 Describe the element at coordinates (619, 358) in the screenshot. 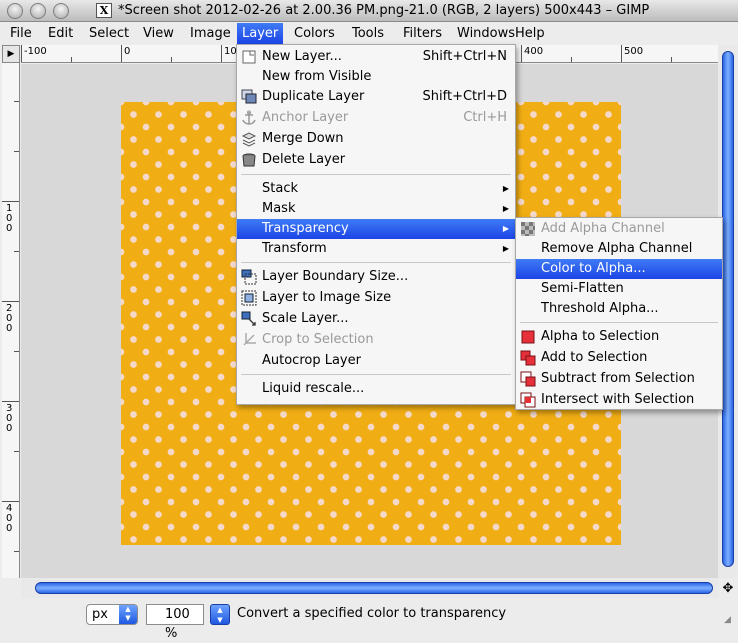

I see `menu-item-add-to-selection: Add to Selection` at that location.